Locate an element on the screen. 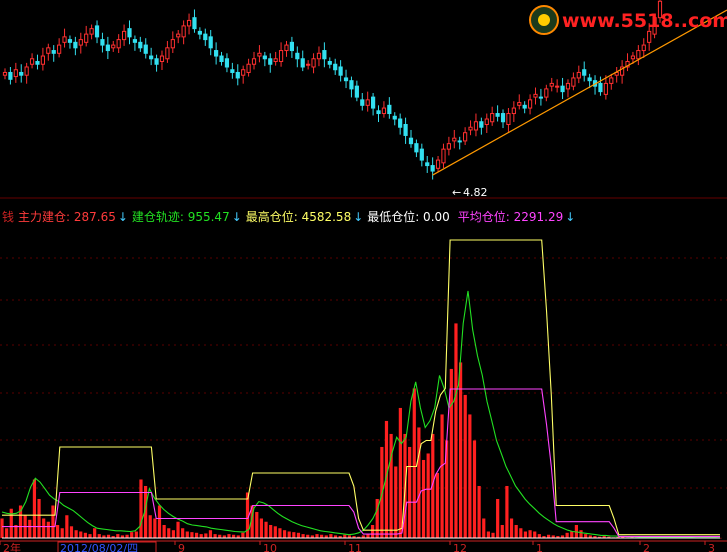 This screenshot has height=552, width=727. axis-tick-label: 9 is located at coordinates (181, 547).